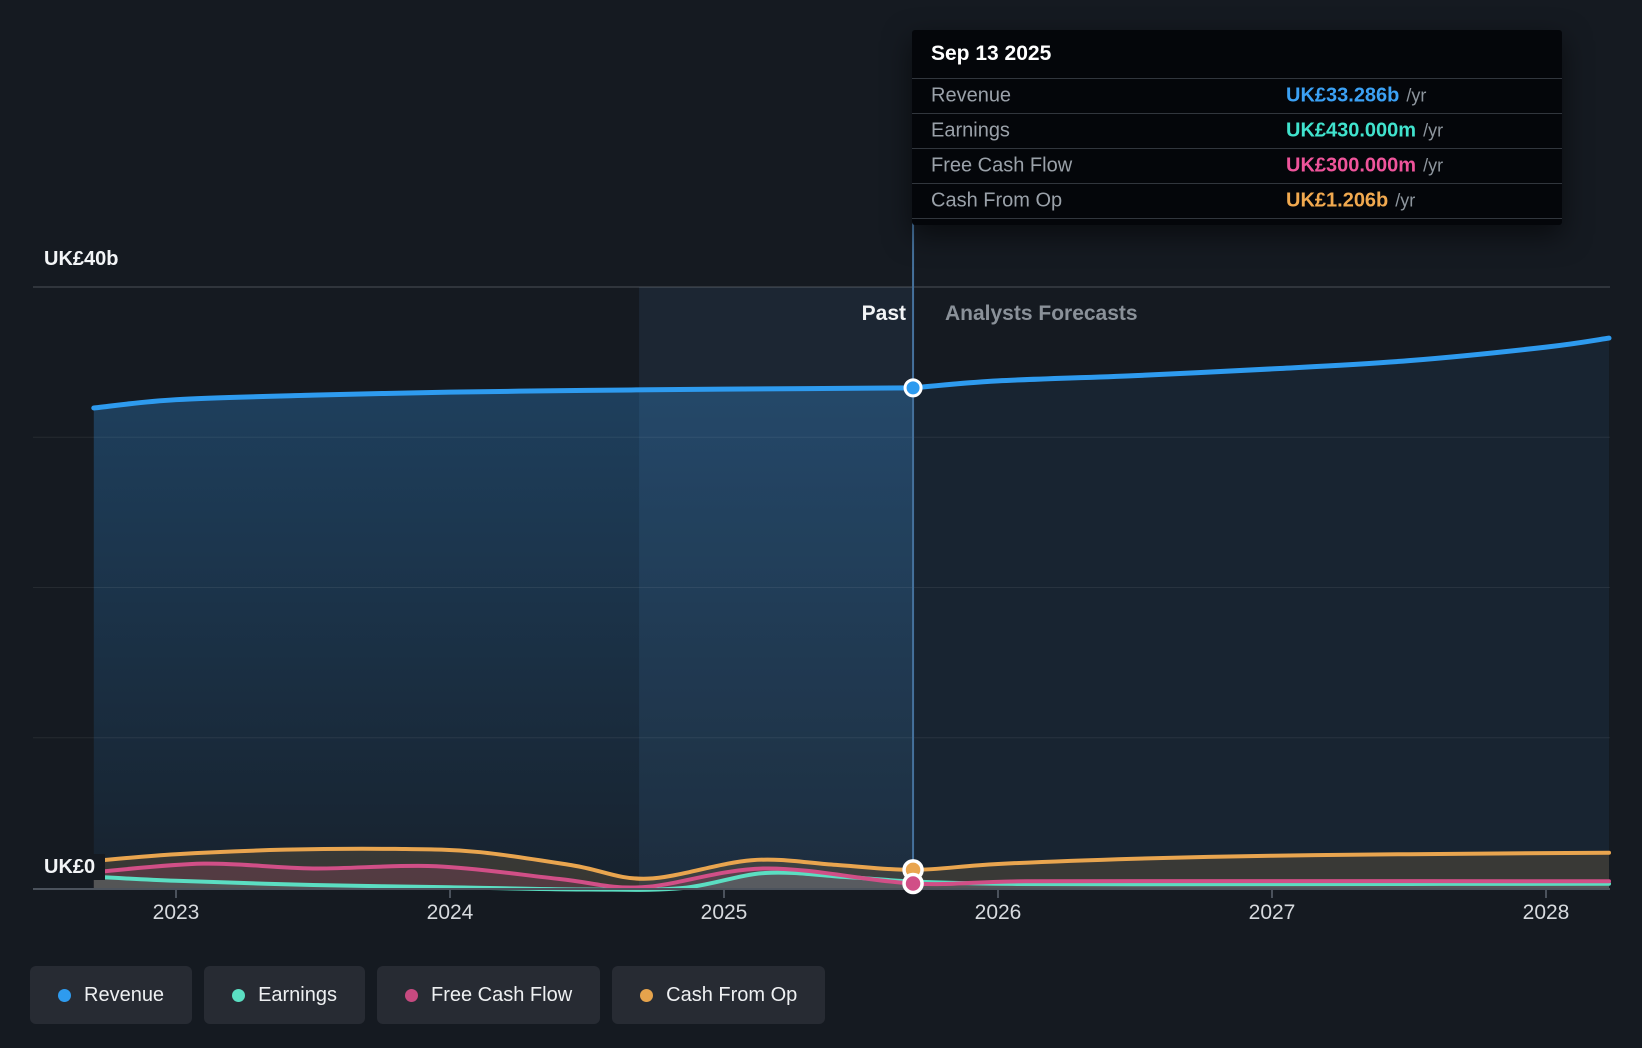  What do you see at coordinates (1002, 165) in the screenshot?
I see `tooltip-row-label: Free Cash Flow` at bounding box center [1002, 165].